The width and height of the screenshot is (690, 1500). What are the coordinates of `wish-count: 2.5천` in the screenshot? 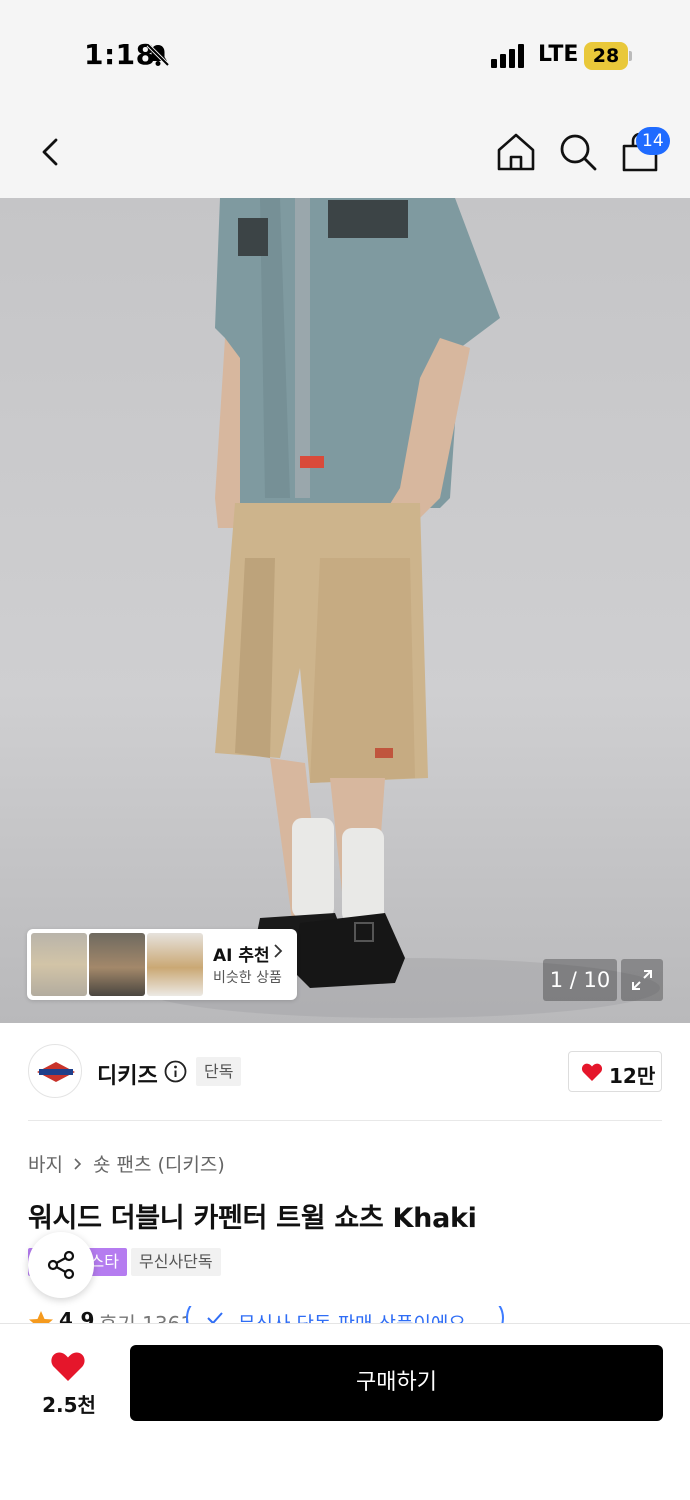 It's located at (69, 1405).